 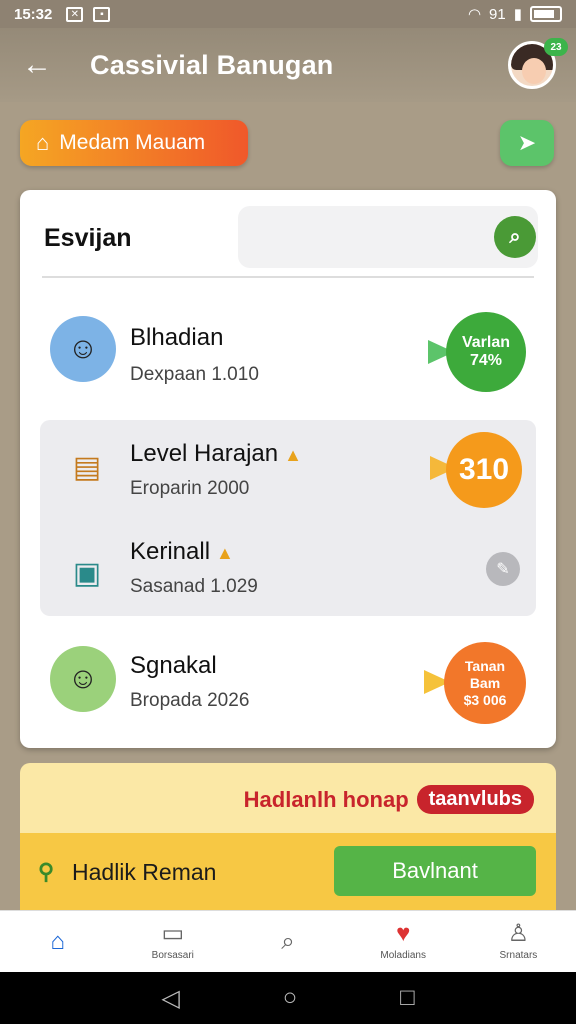 What do you see at coordinates (288, 14) in the screenshot?
I see `status-bar: 15:32 ✕ ▪ ◠ 91 ▮` at bounding box center [288, 14].